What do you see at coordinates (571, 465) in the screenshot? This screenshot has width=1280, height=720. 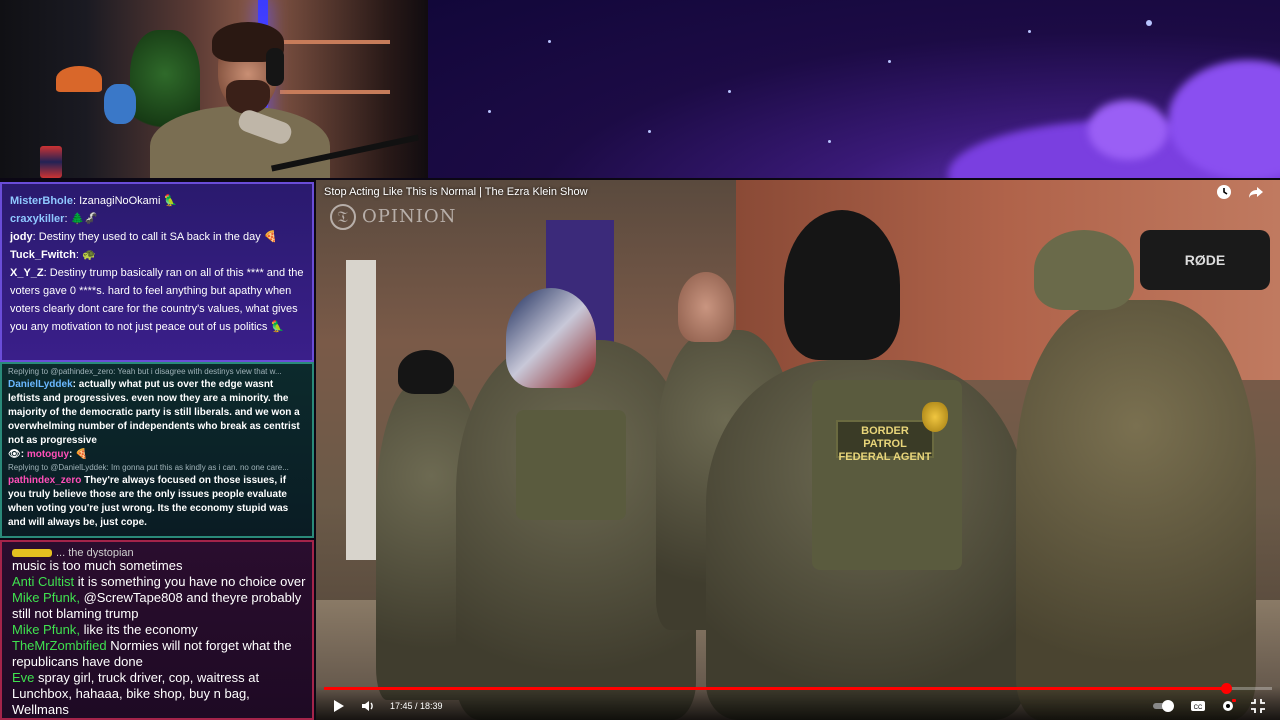 I see `tactical-vest` at bounding box center [571, 465].